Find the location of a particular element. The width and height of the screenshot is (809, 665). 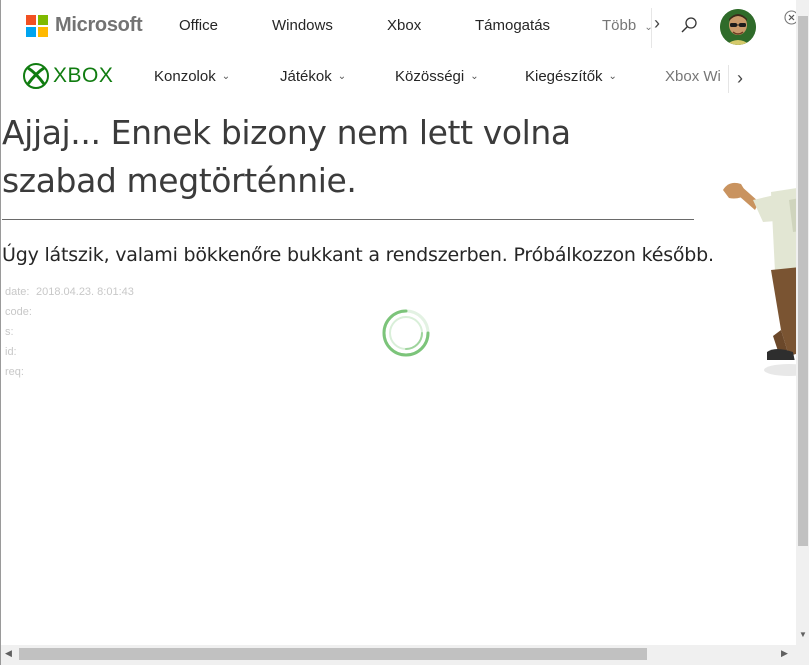

nav-scroll-right-button: › is located at coordinates (739, 79).